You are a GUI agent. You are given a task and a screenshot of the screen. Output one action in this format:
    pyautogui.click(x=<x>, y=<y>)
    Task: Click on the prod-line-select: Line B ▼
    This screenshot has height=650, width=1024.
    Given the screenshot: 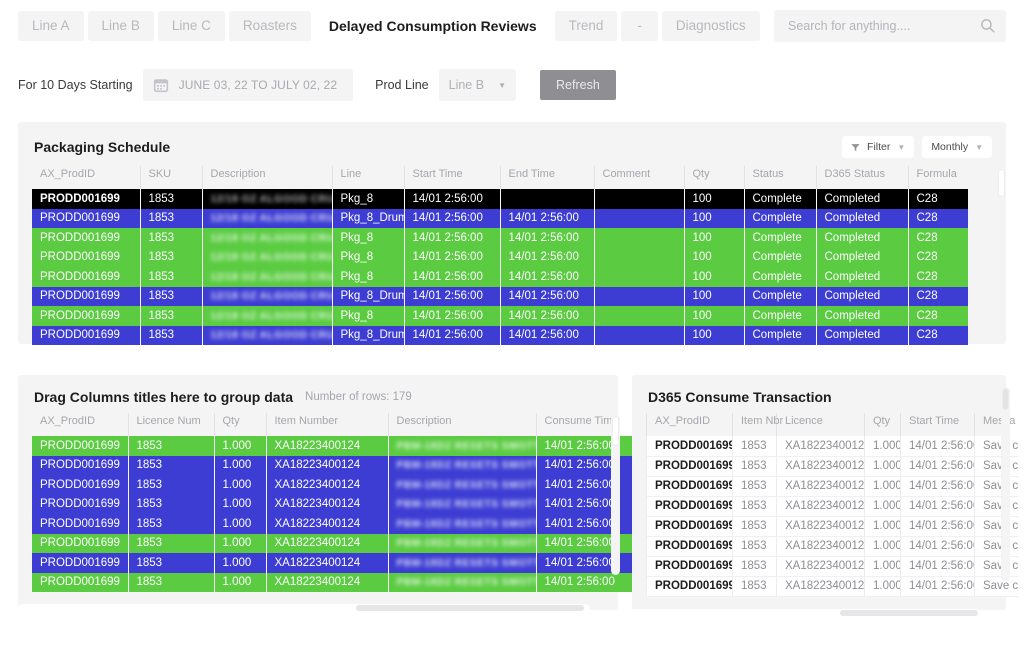 What is the action you would take?
    pyautogui.click(x=477, y=85)
    